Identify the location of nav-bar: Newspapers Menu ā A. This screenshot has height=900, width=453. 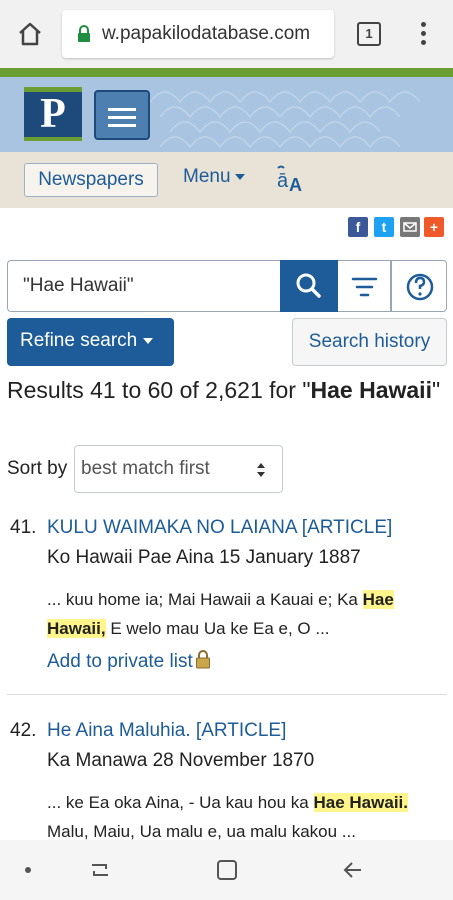
(226, 180).